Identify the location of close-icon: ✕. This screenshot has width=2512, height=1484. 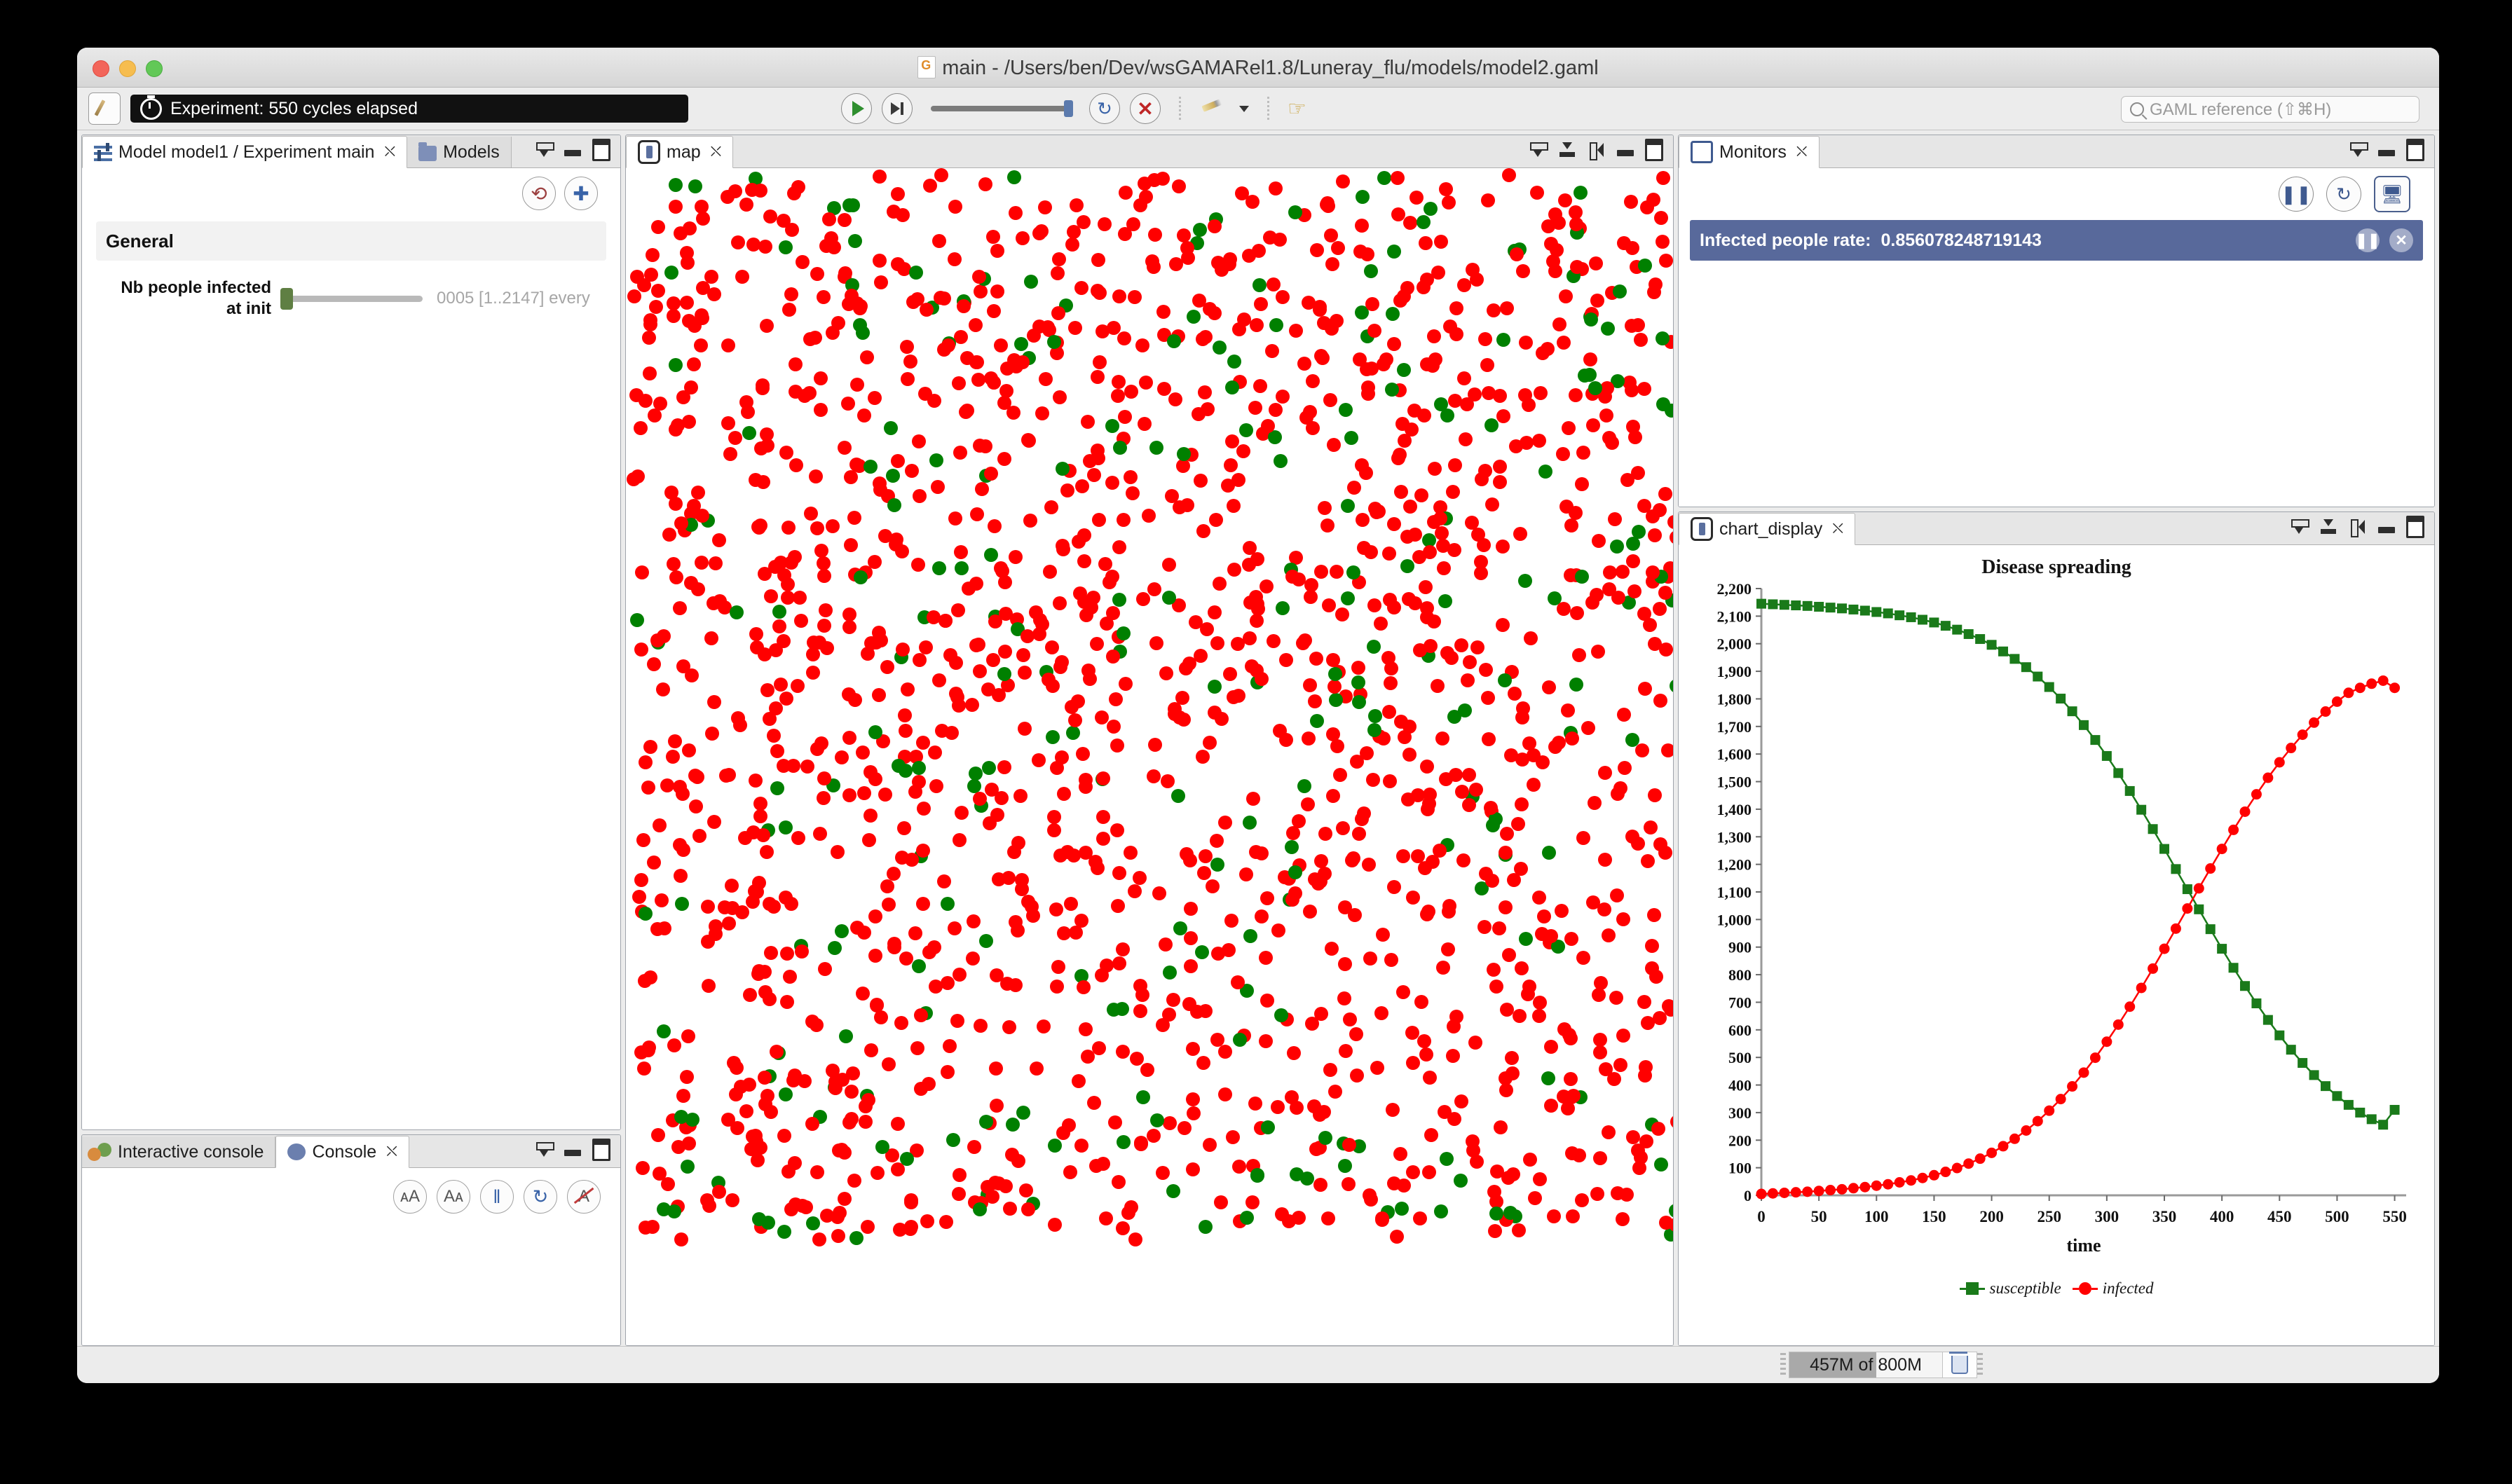
(2401, 240).